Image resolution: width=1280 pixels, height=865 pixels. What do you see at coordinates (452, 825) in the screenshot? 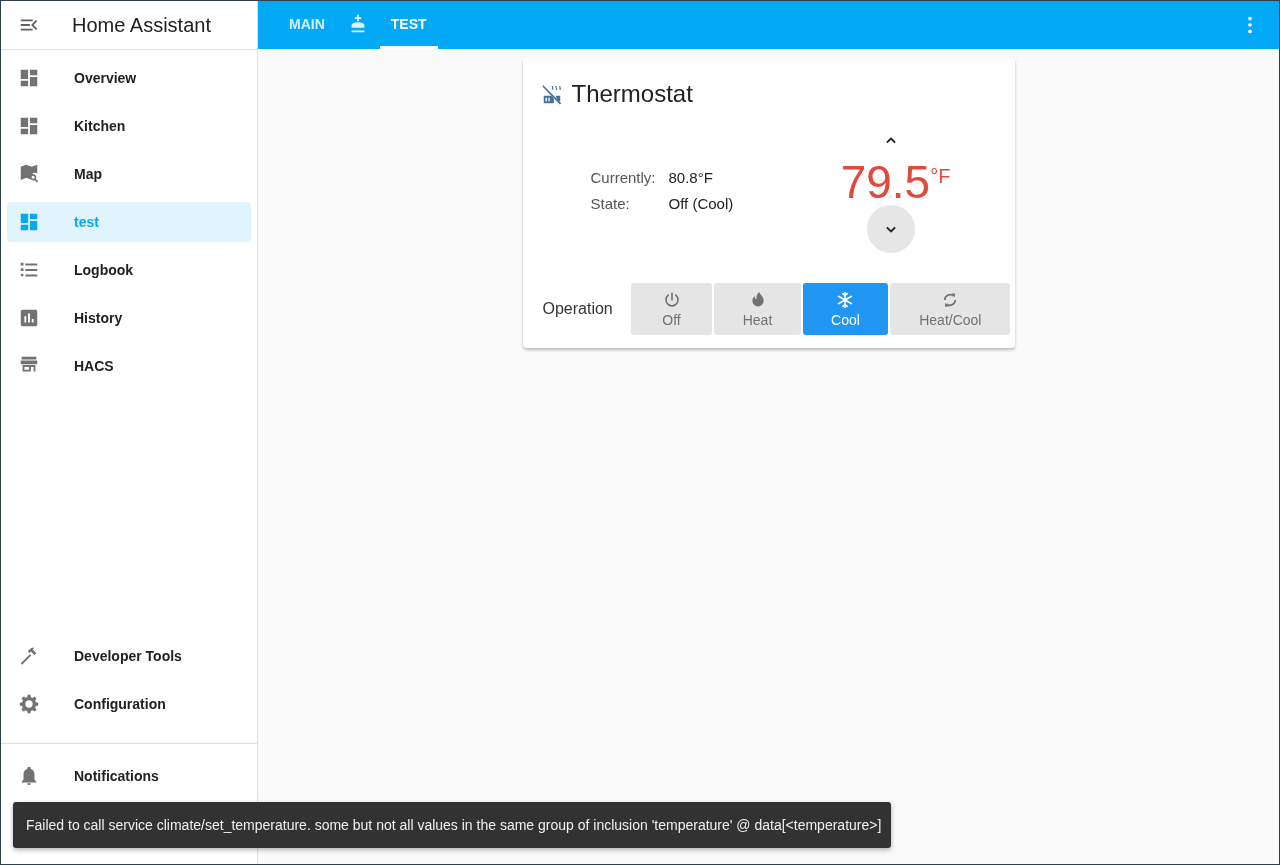
I see `error-toast: Failed to call service climate/set_temperature. some but not all values in the same group of inclusion 'temperature' @ data[<temperature>]` at bounding box center [452, 825].